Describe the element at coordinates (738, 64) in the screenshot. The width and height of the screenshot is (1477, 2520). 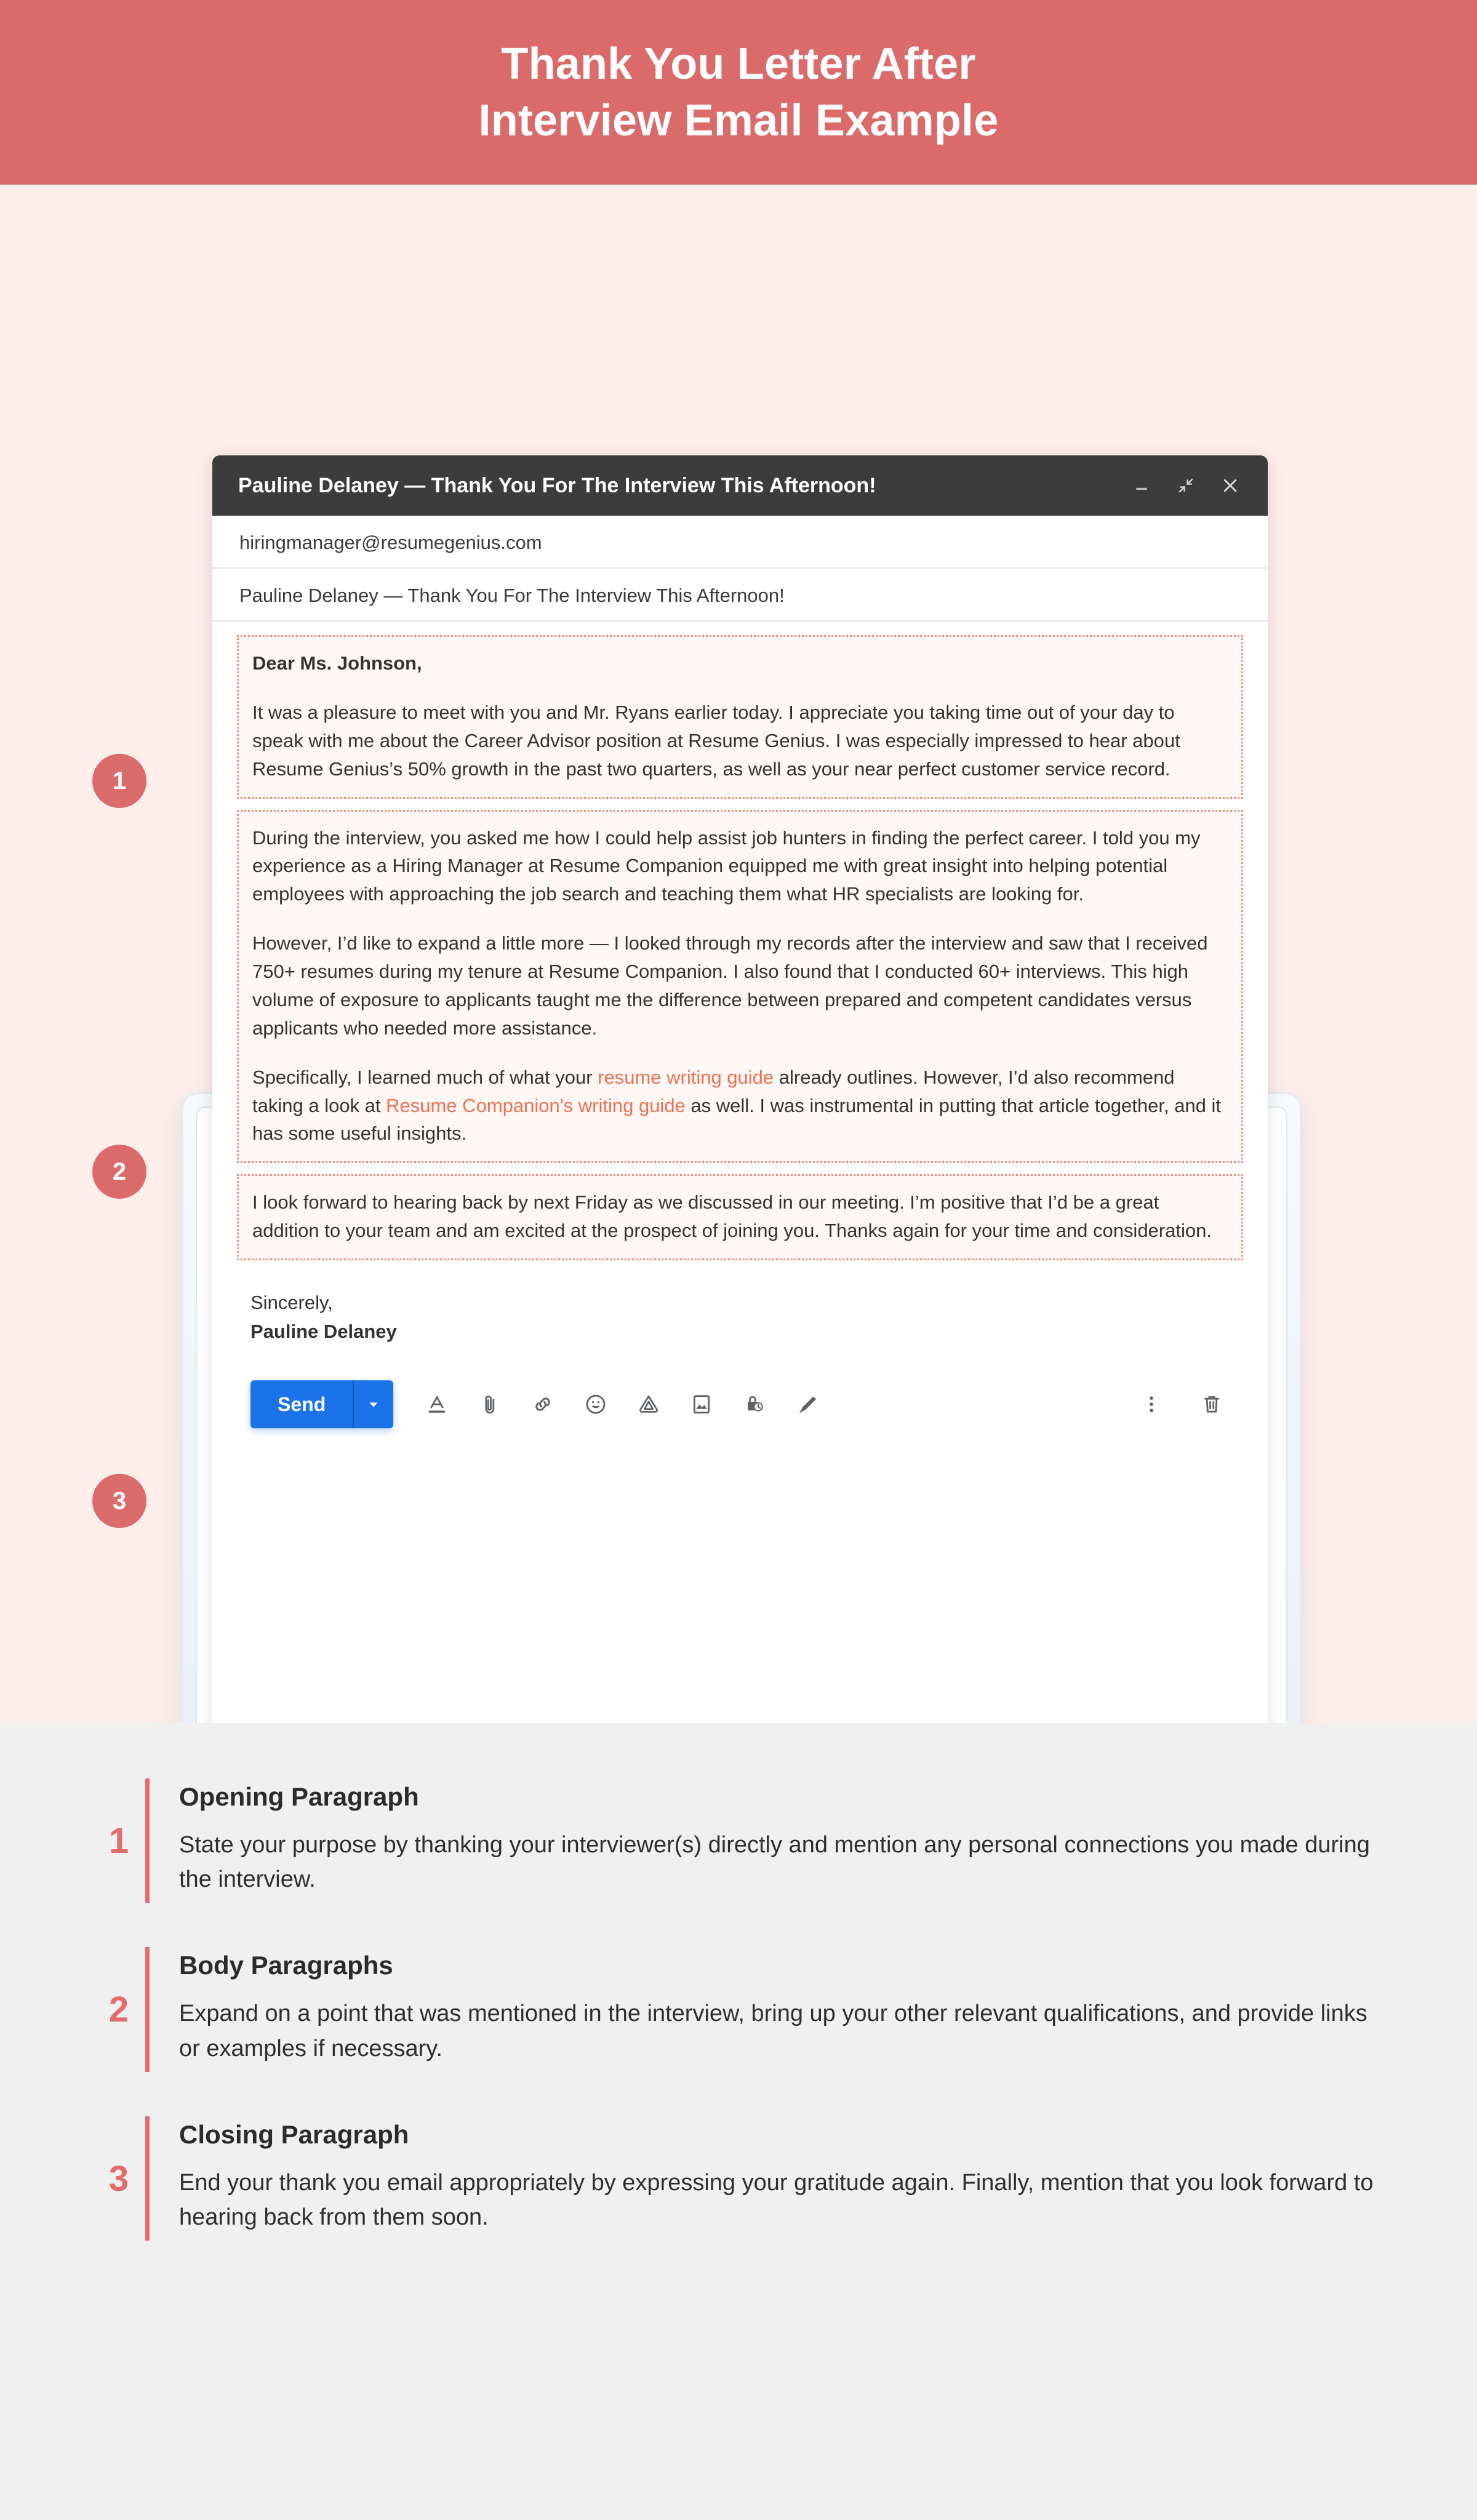
I see `page-title-line-1: Thank You Letter After` at that location.